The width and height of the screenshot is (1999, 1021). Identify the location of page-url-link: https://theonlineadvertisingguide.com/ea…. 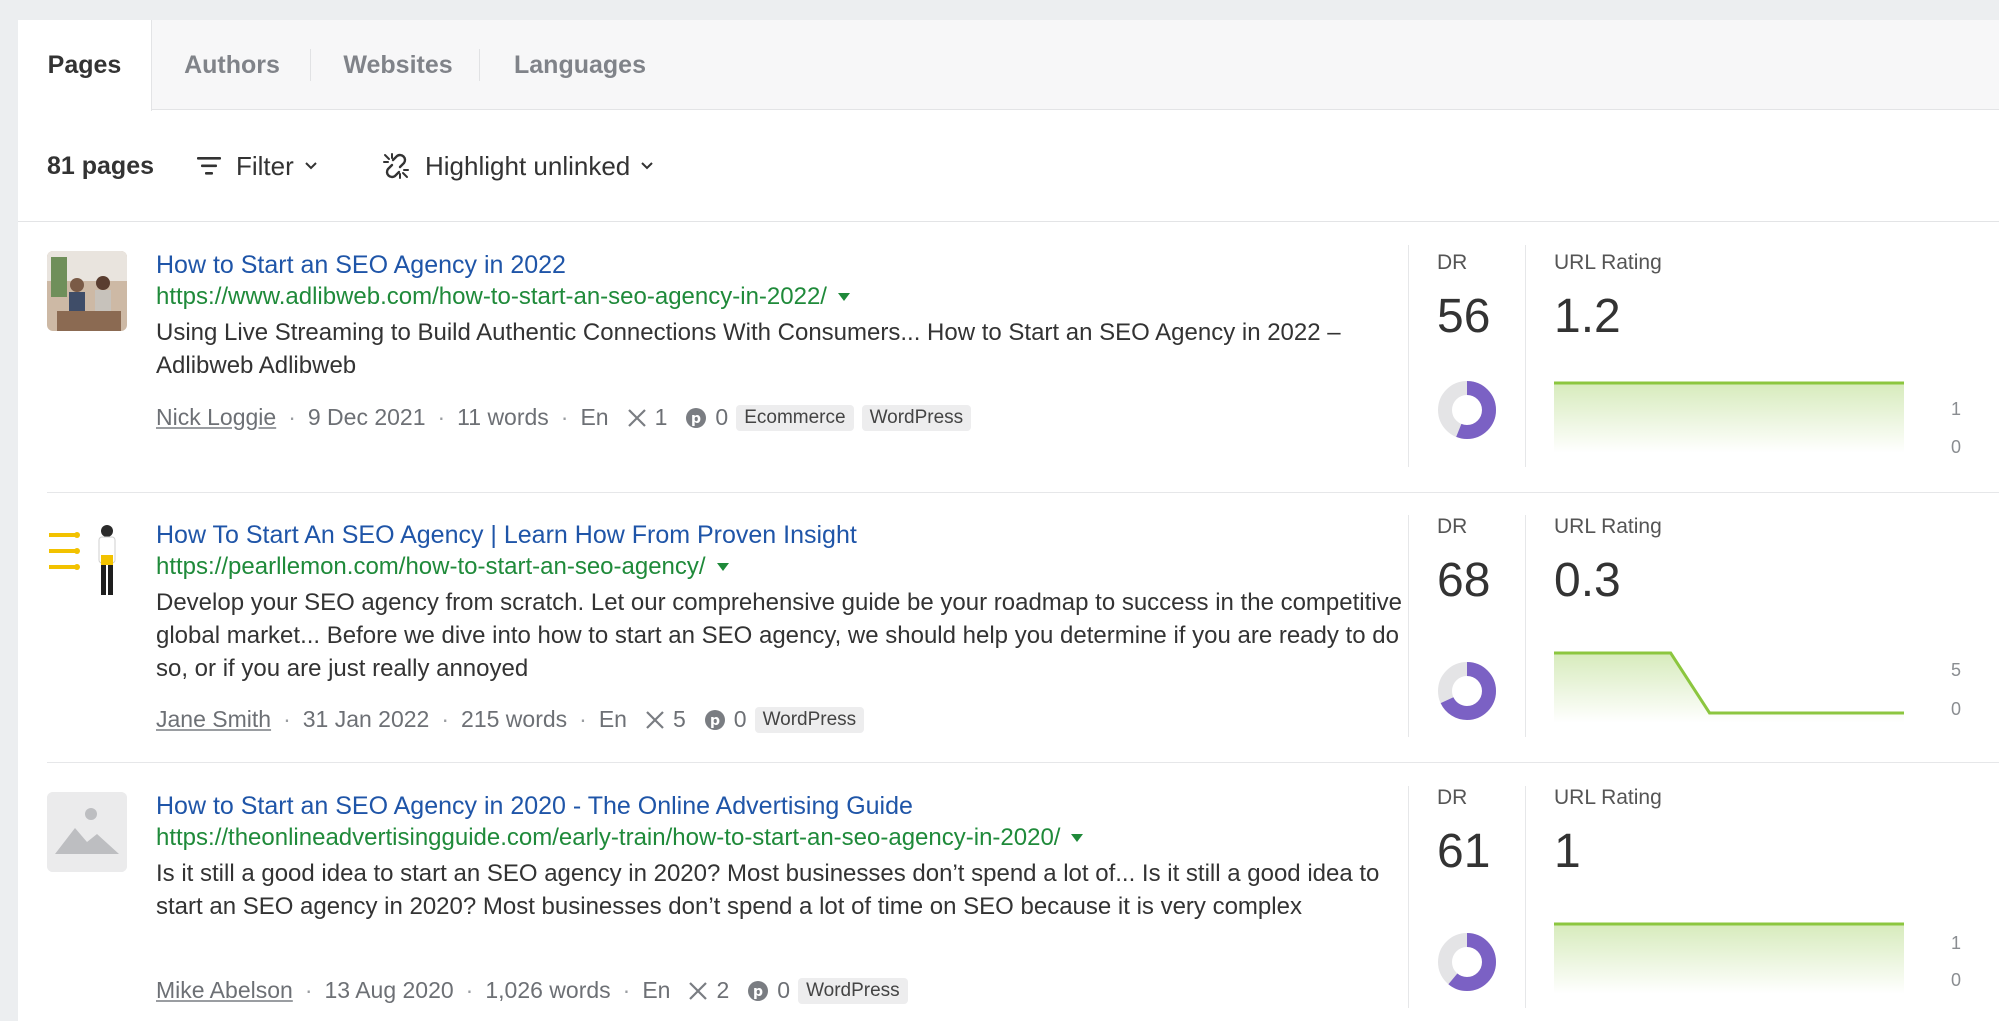
(608, 838).